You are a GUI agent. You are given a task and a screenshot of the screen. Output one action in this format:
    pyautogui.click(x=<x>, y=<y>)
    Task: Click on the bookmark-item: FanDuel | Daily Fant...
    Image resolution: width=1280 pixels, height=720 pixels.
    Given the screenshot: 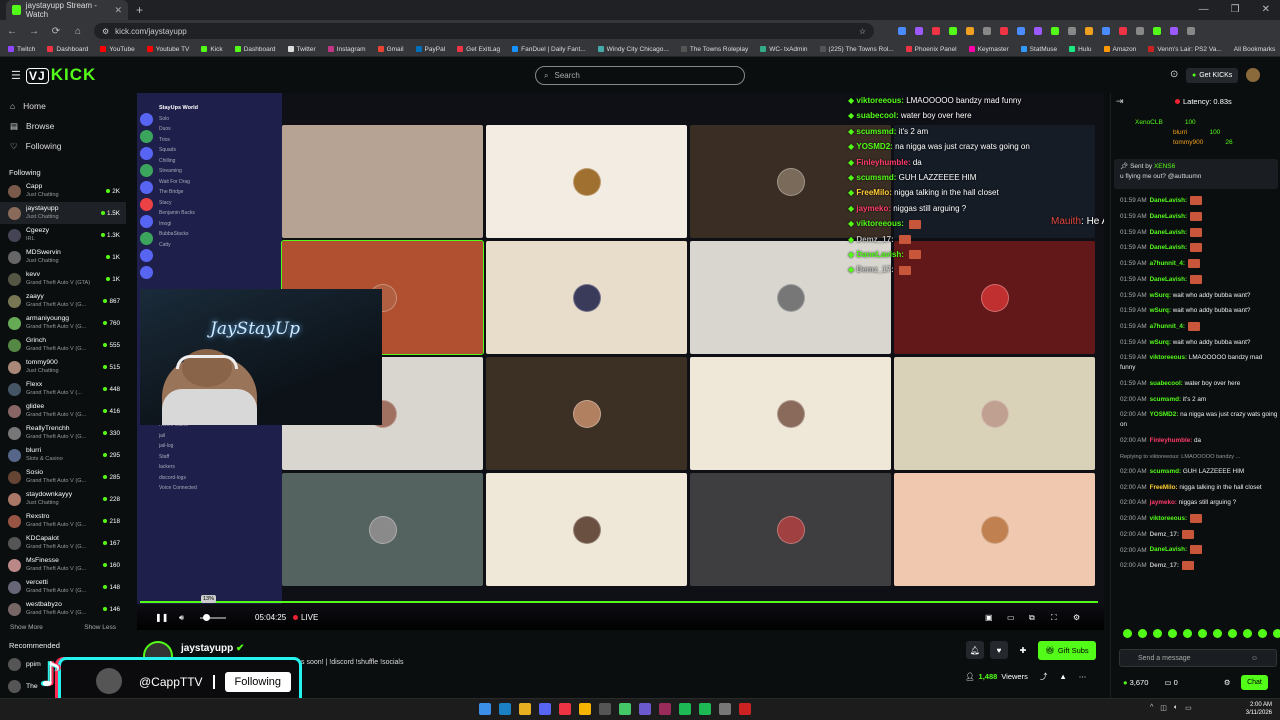 What is the action you would take?
    pyautogui.click(x=549, y=49)
    